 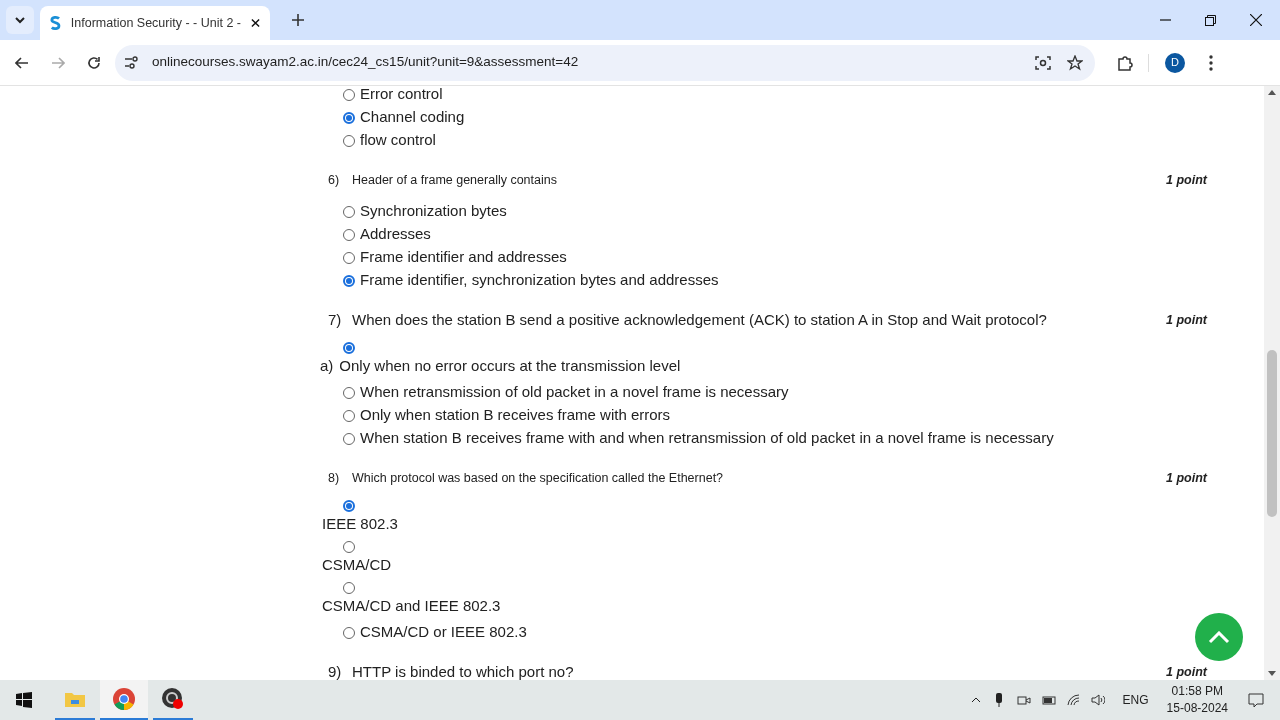 I want to click on scrollbar, so click(x=1272, y=383).